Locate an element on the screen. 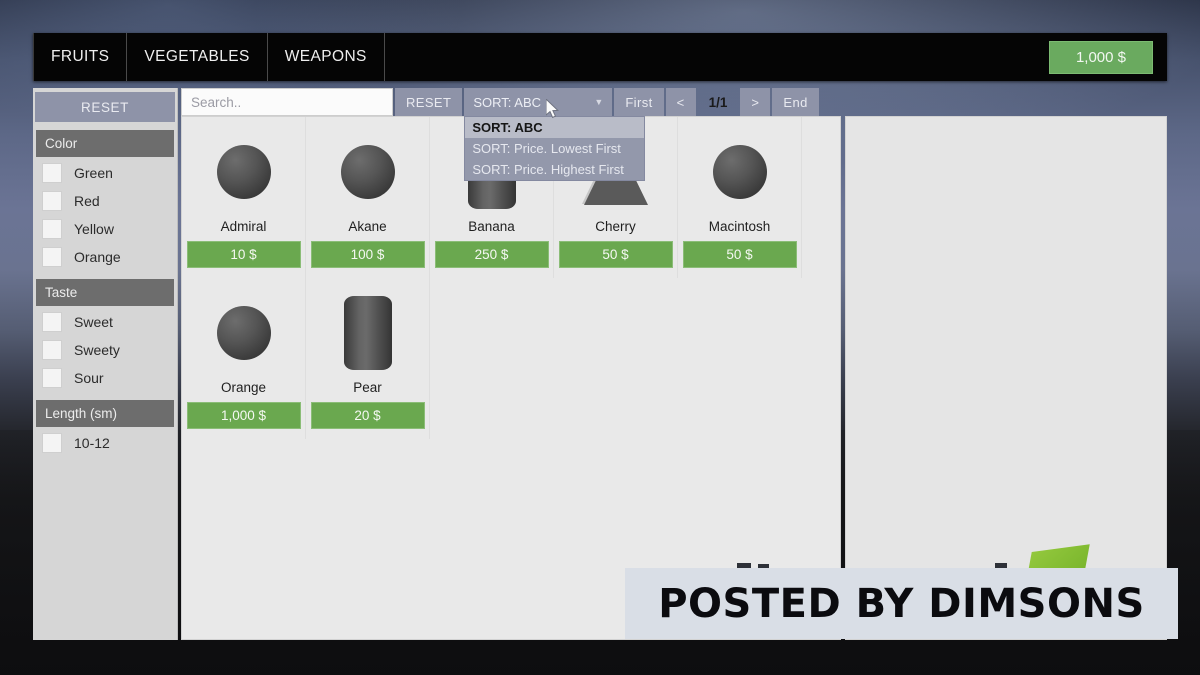 This screenshot has height=675, width=1200. filter-option-sweet: Sweet is located at coordinates (105, 322).